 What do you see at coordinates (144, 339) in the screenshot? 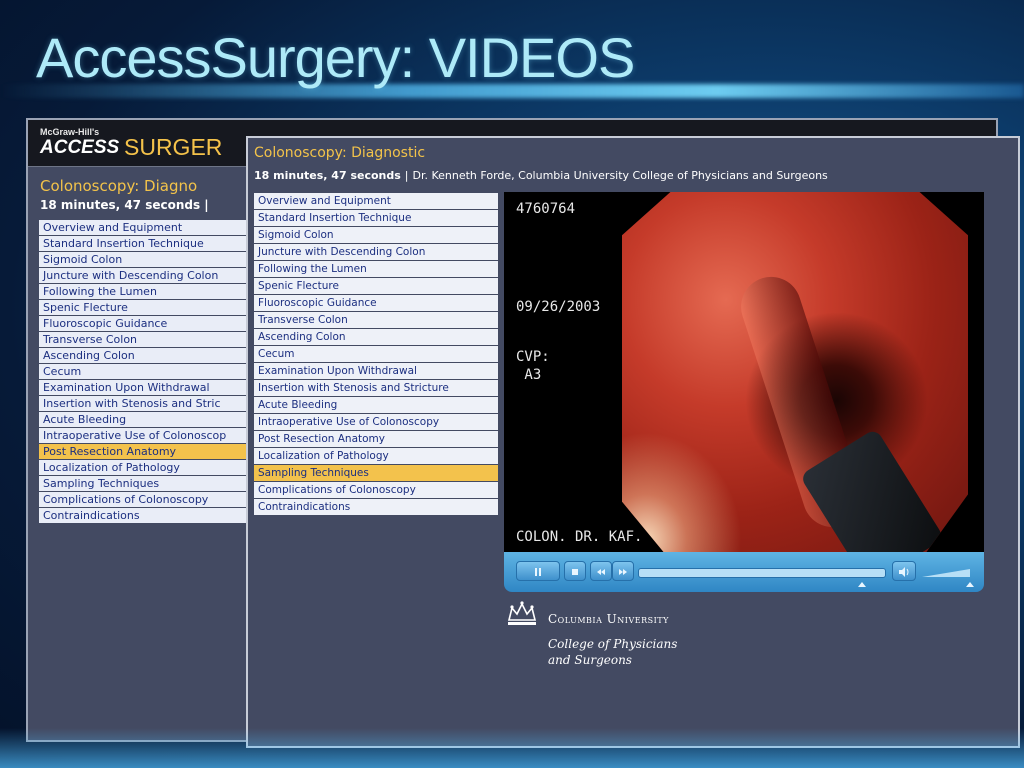
I see `back-chapter-item: Transverse Colon` at bounding box center [144, 339].